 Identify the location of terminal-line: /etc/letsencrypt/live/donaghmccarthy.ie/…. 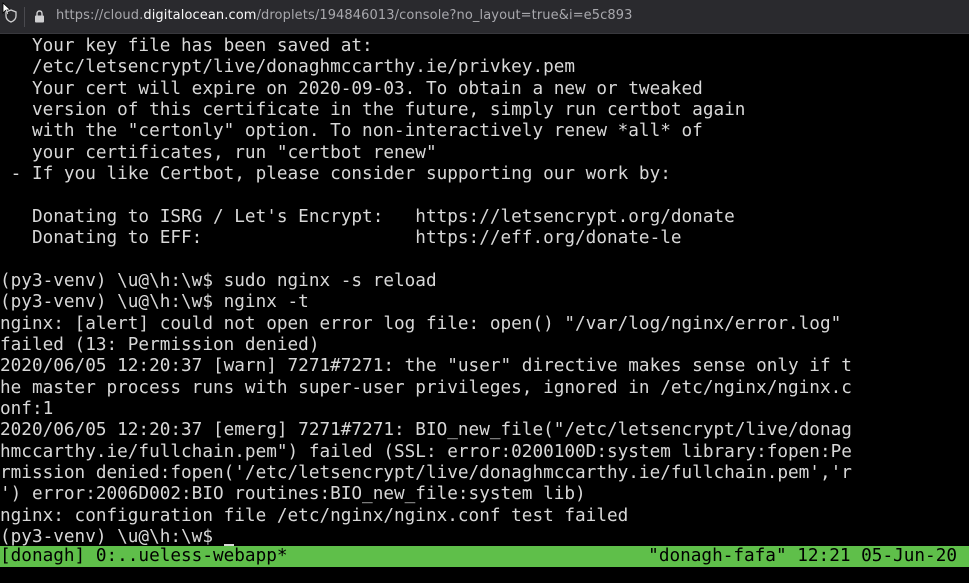
(288, 67).